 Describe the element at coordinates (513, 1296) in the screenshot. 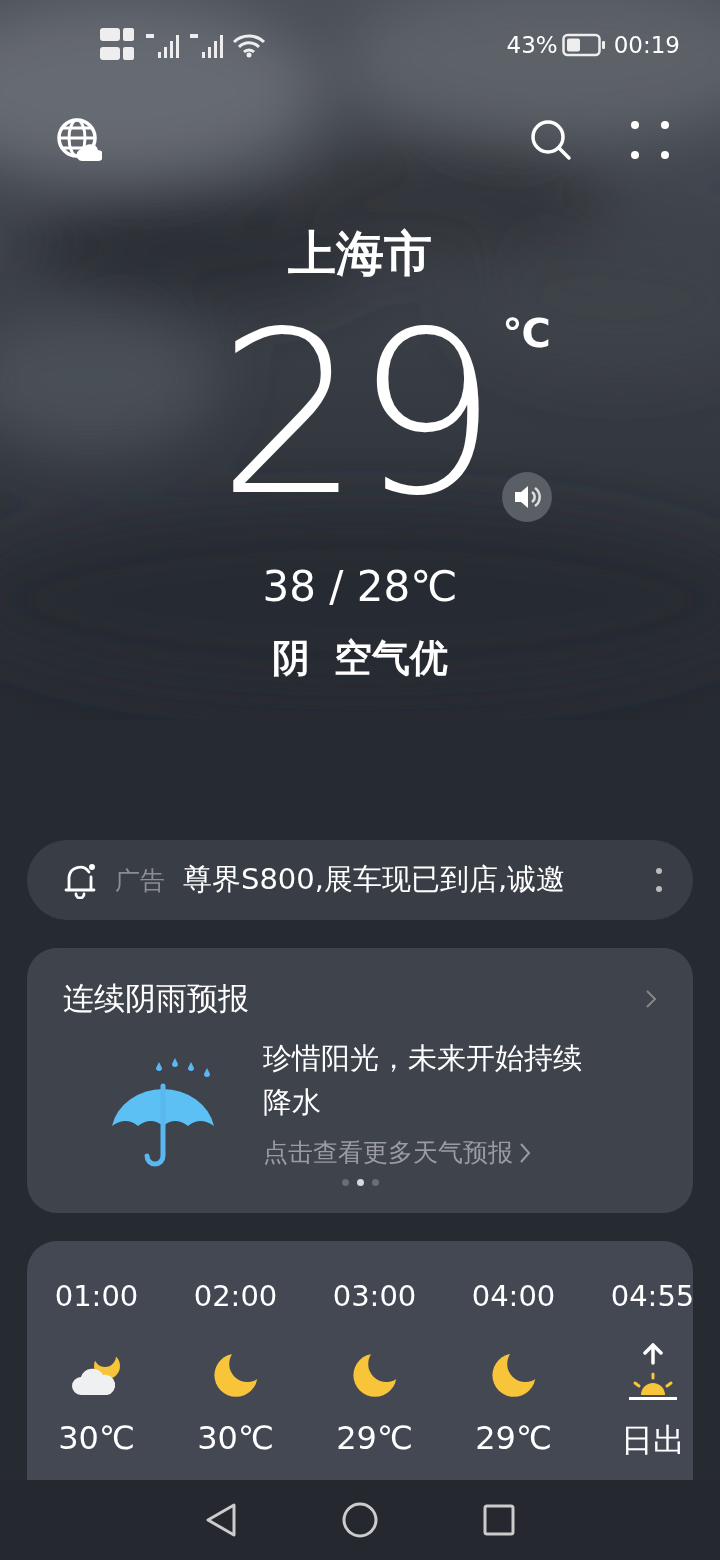

I see `hour-time: 04:00` at that location.